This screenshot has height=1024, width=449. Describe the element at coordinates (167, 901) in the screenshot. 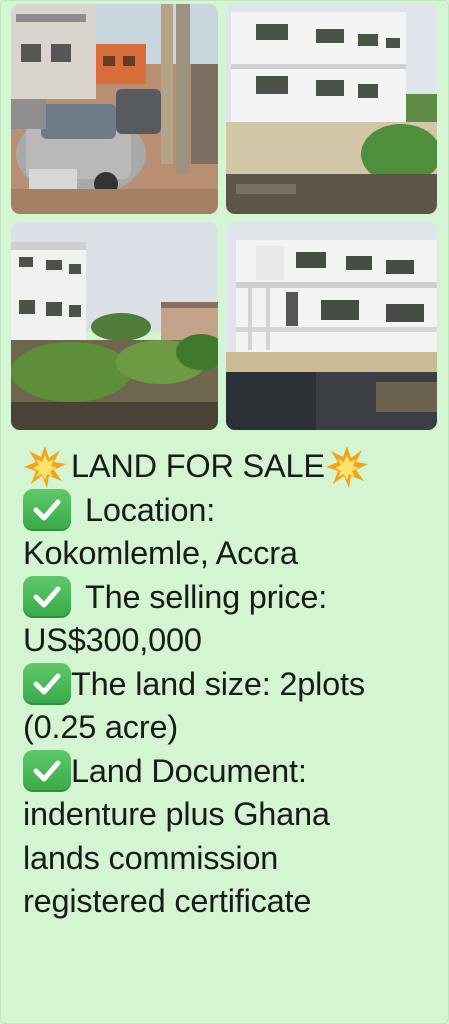

I see `document-value-3: registered certificate` at that location.